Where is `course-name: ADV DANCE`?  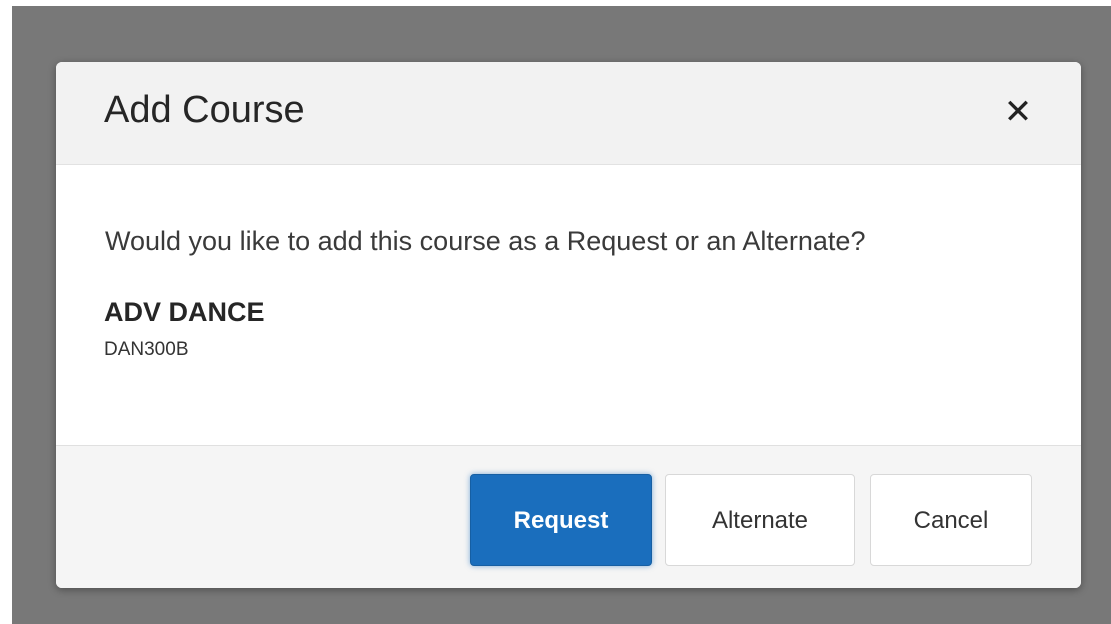 course-name: ADV DANCE is located at coordinates (184, 312).